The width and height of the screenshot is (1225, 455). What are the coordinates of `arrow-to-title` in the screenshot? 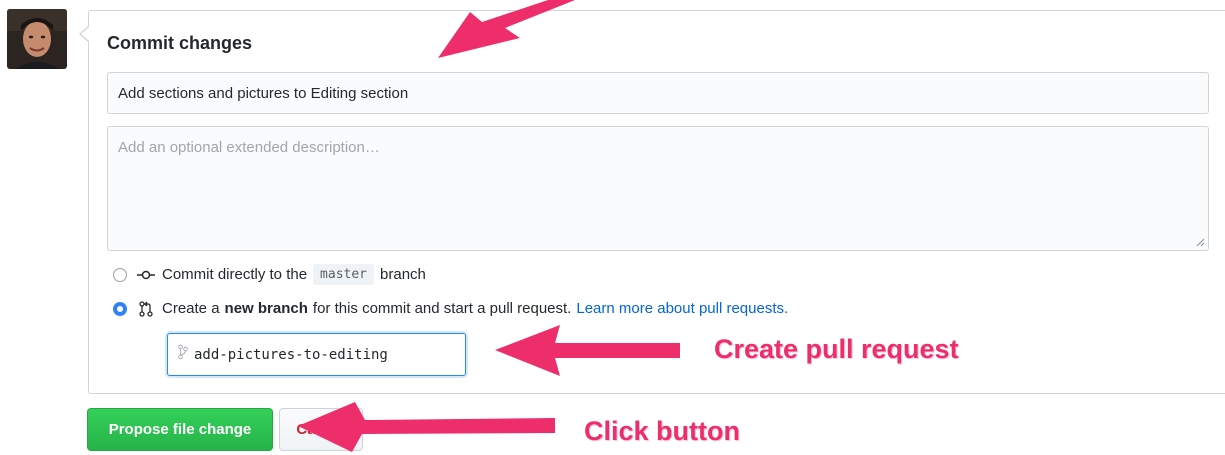 It's located at (506, 29).